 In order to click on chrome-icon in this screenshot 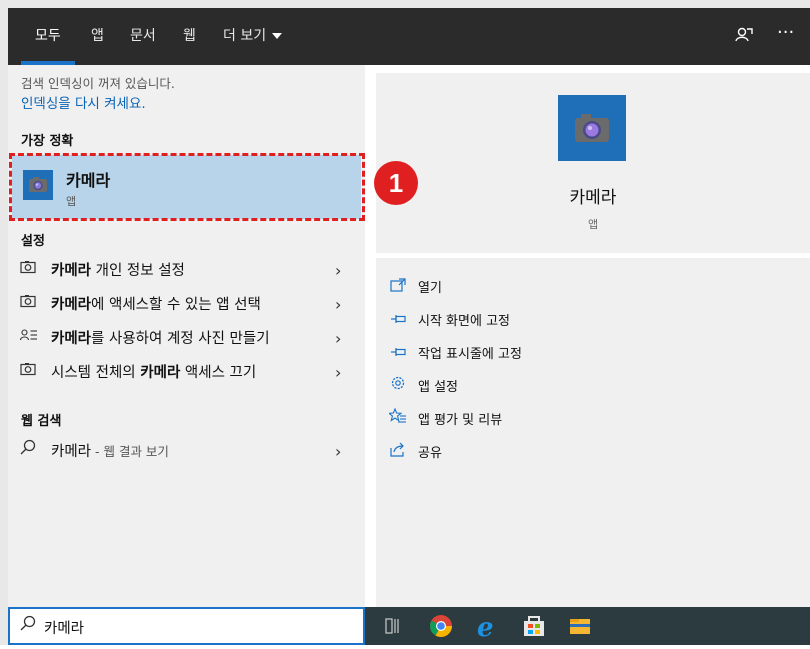, I will do `click(441, 626)`.